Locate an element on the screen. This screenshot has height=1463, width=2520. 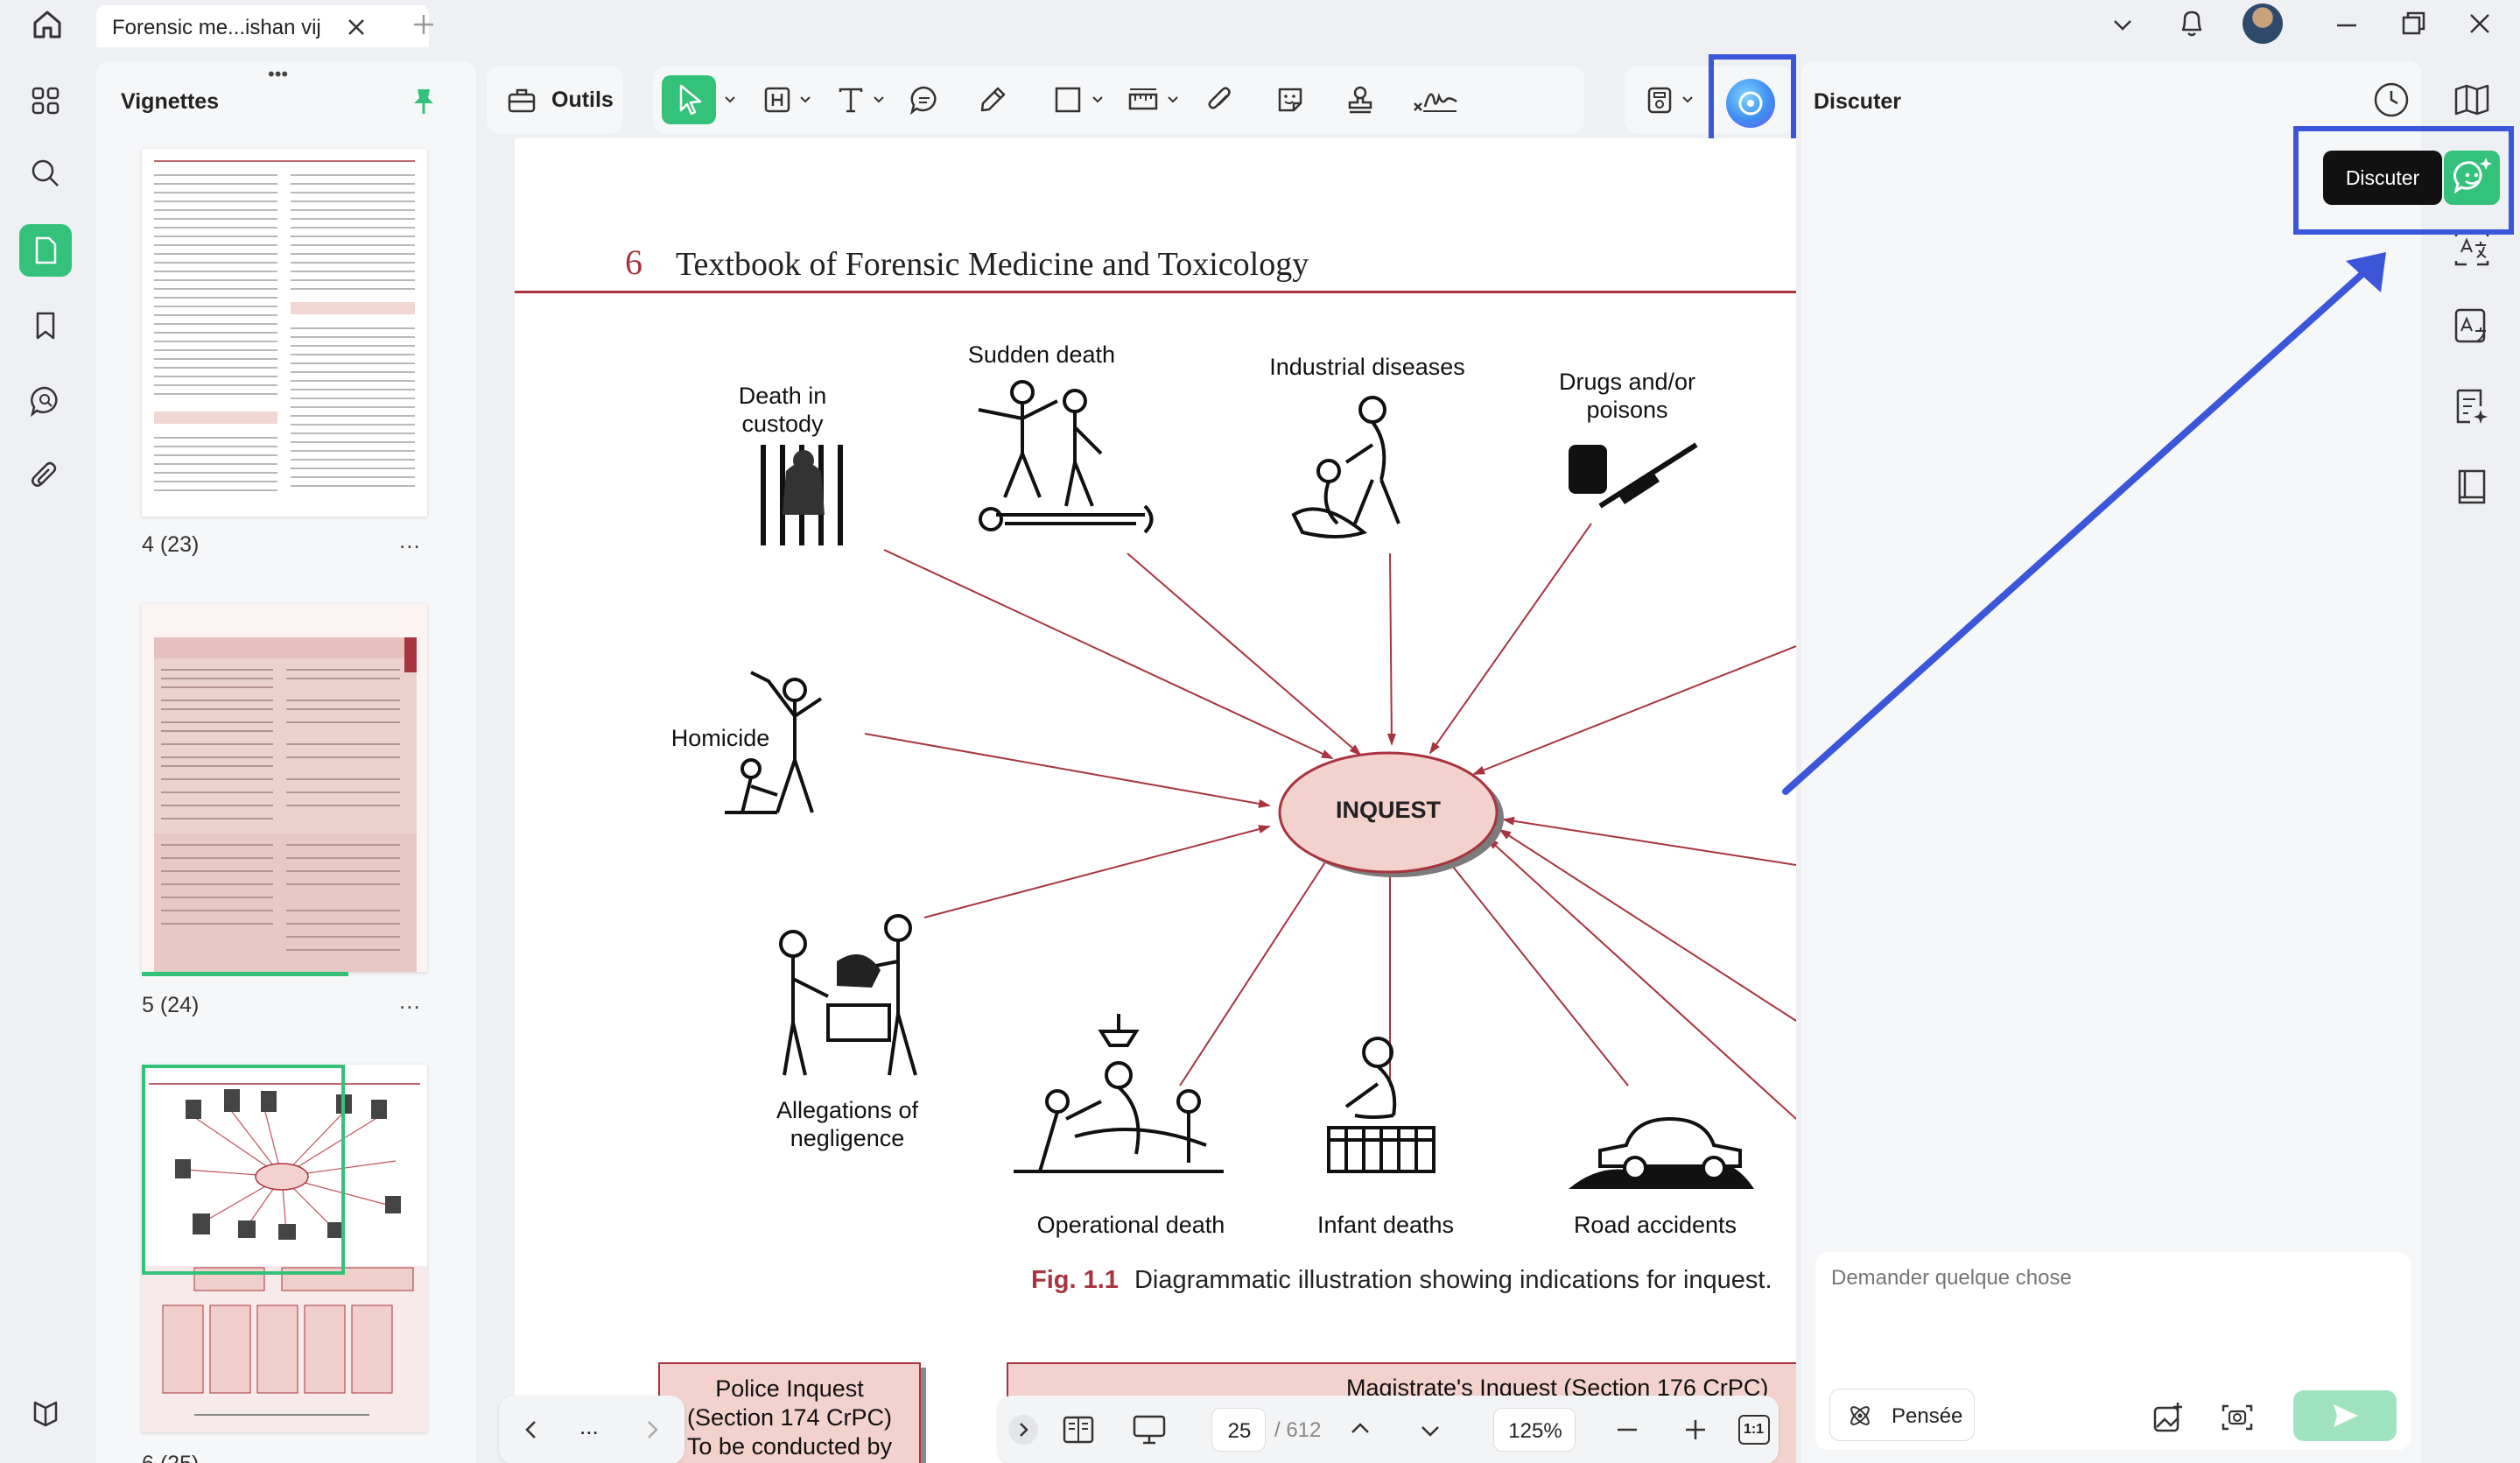
zoom-in-icon is located at coordinates (1695, 1430).